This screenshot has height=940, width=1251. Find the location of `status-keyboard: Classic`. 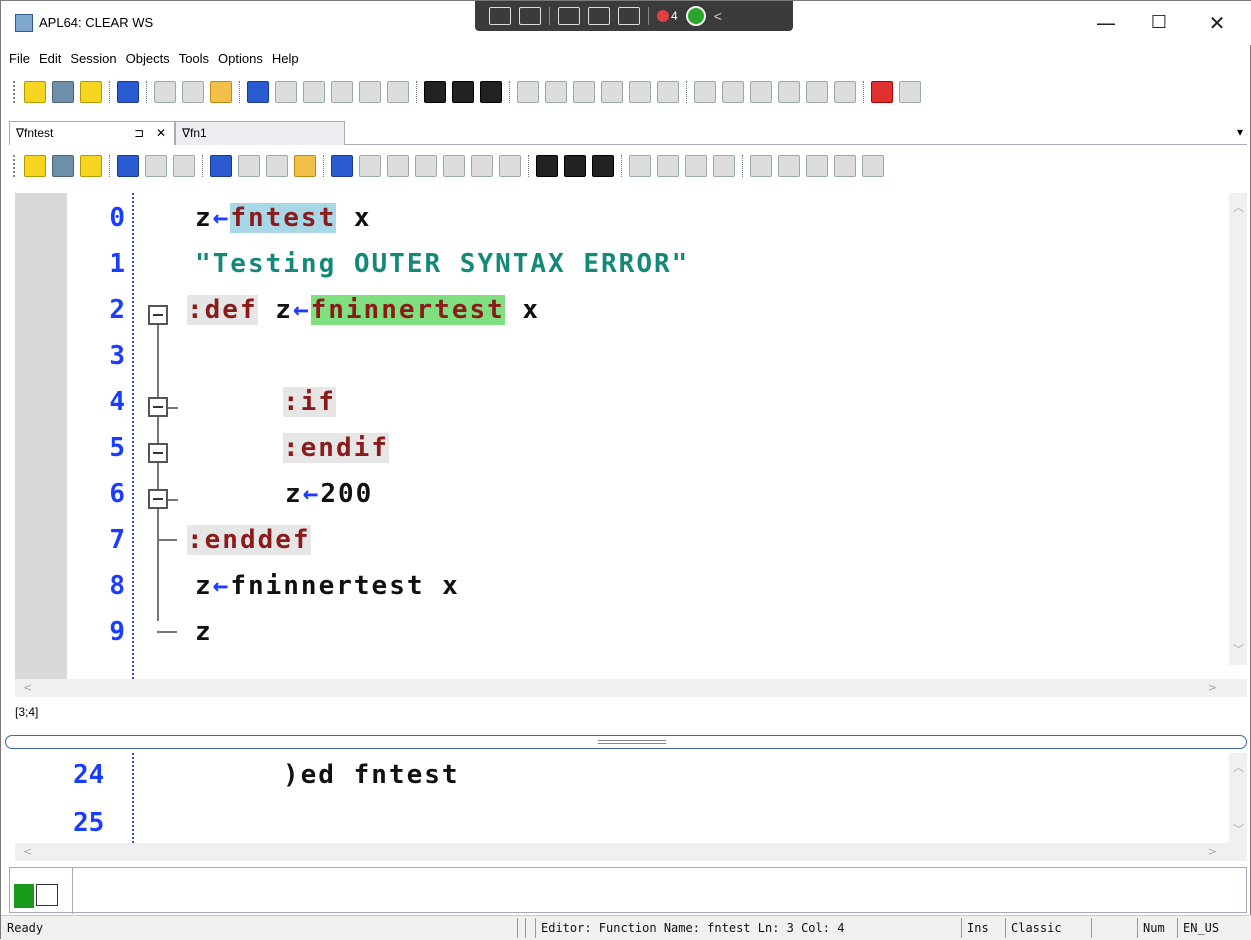

status-keyboard: Classic is located at coordinates (1036, 928).